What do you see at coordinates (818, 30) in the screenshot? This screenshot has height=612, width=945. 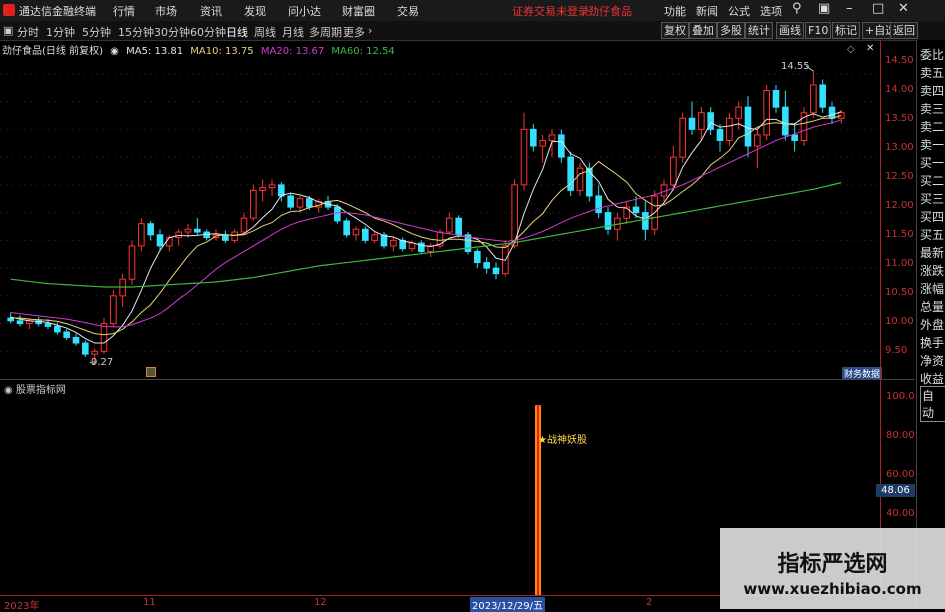 I see `btn-f10: F10` at bounding box center [818, 30].